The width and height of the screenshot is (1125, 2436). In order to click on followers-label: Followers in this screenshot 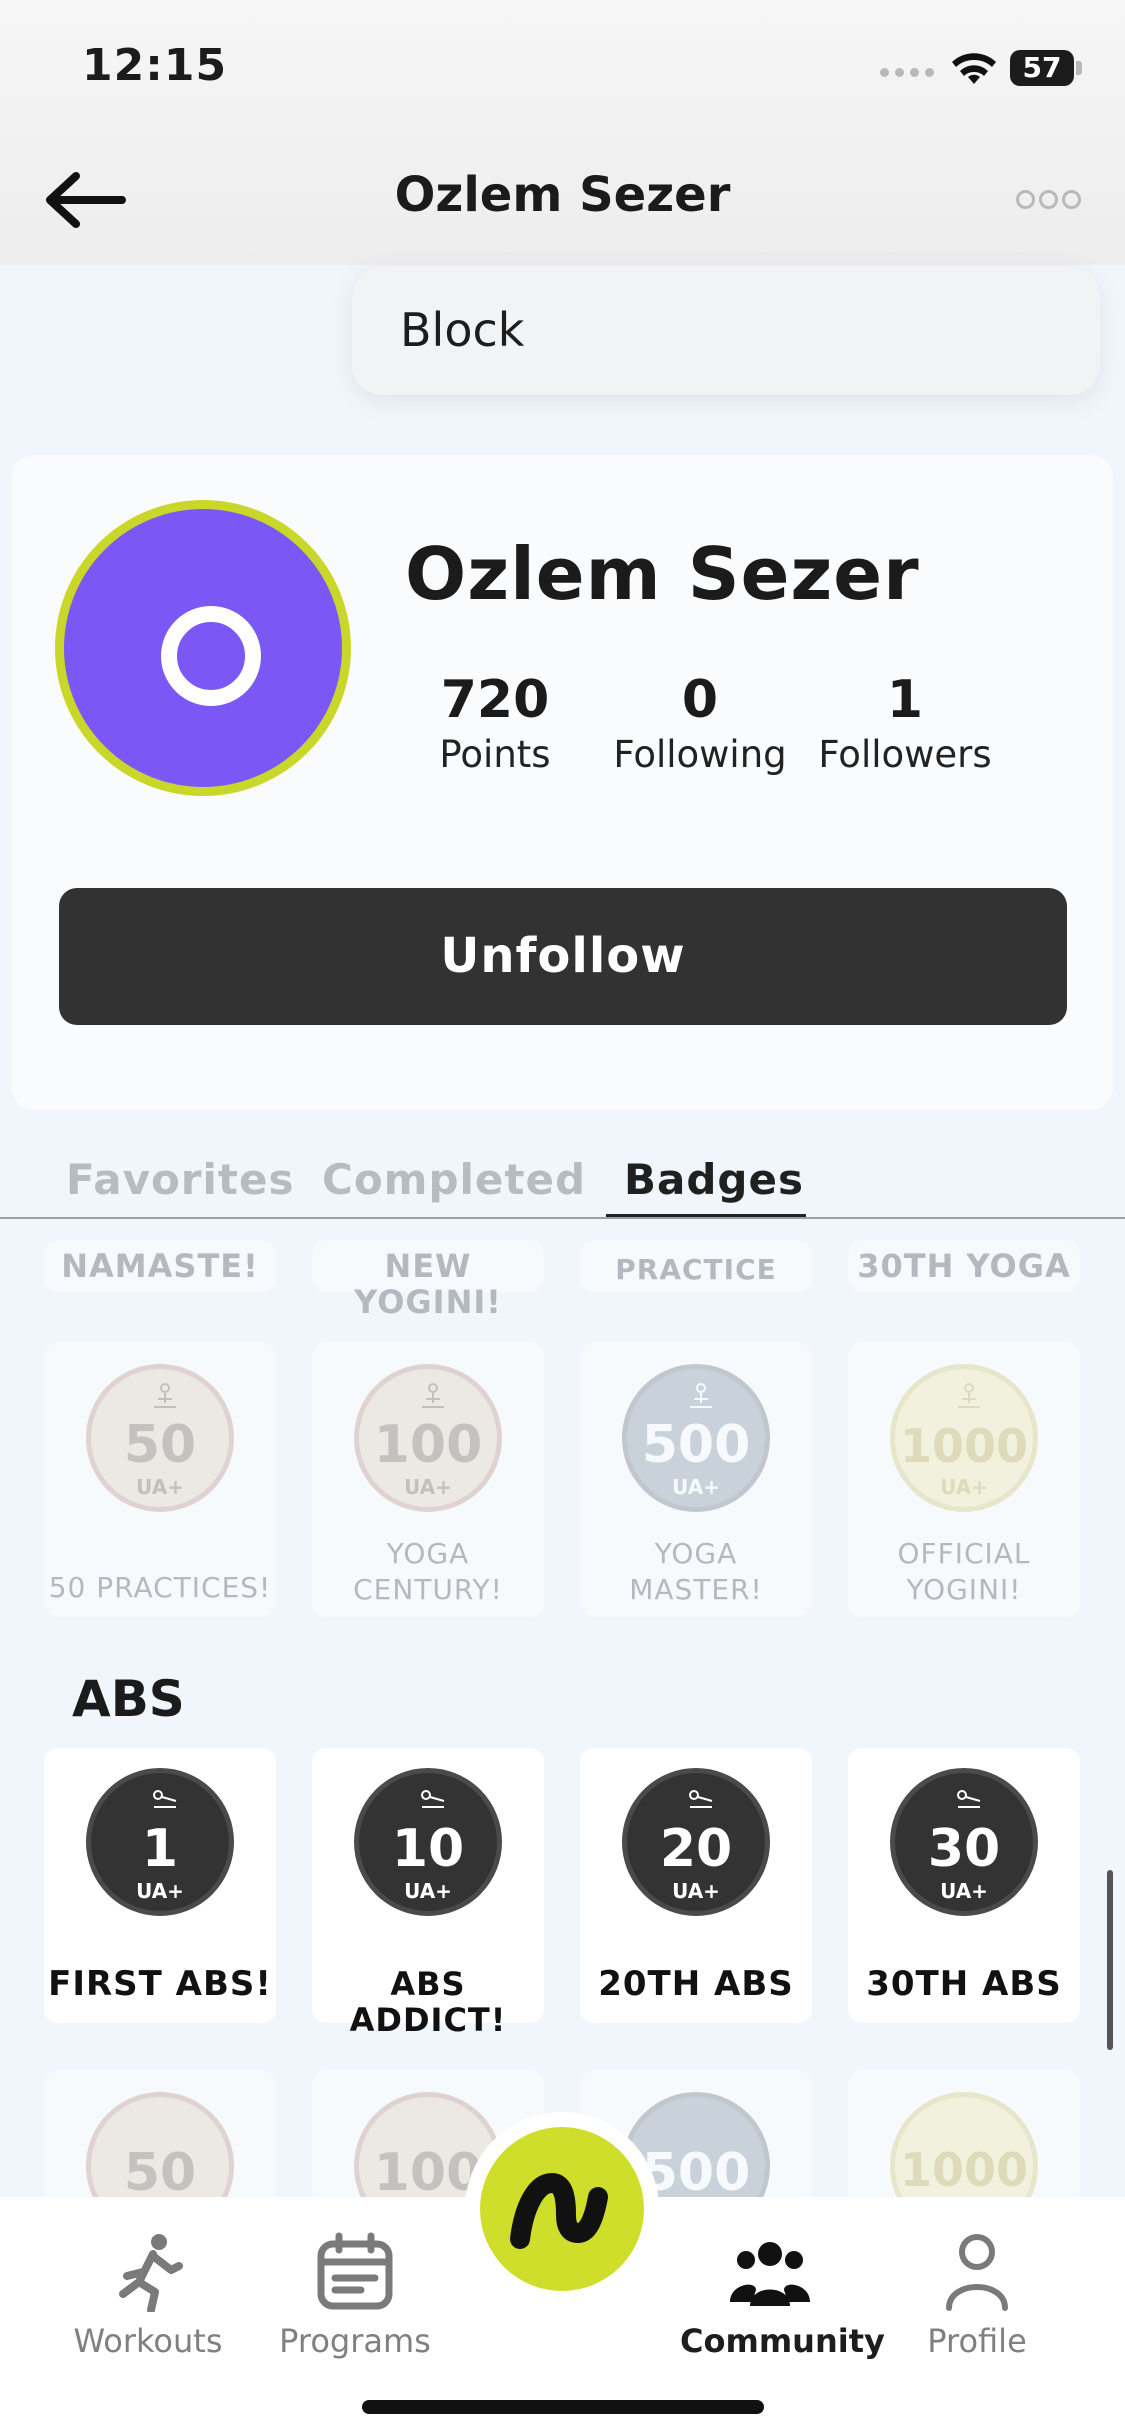, I will do `click(905, 754)`.